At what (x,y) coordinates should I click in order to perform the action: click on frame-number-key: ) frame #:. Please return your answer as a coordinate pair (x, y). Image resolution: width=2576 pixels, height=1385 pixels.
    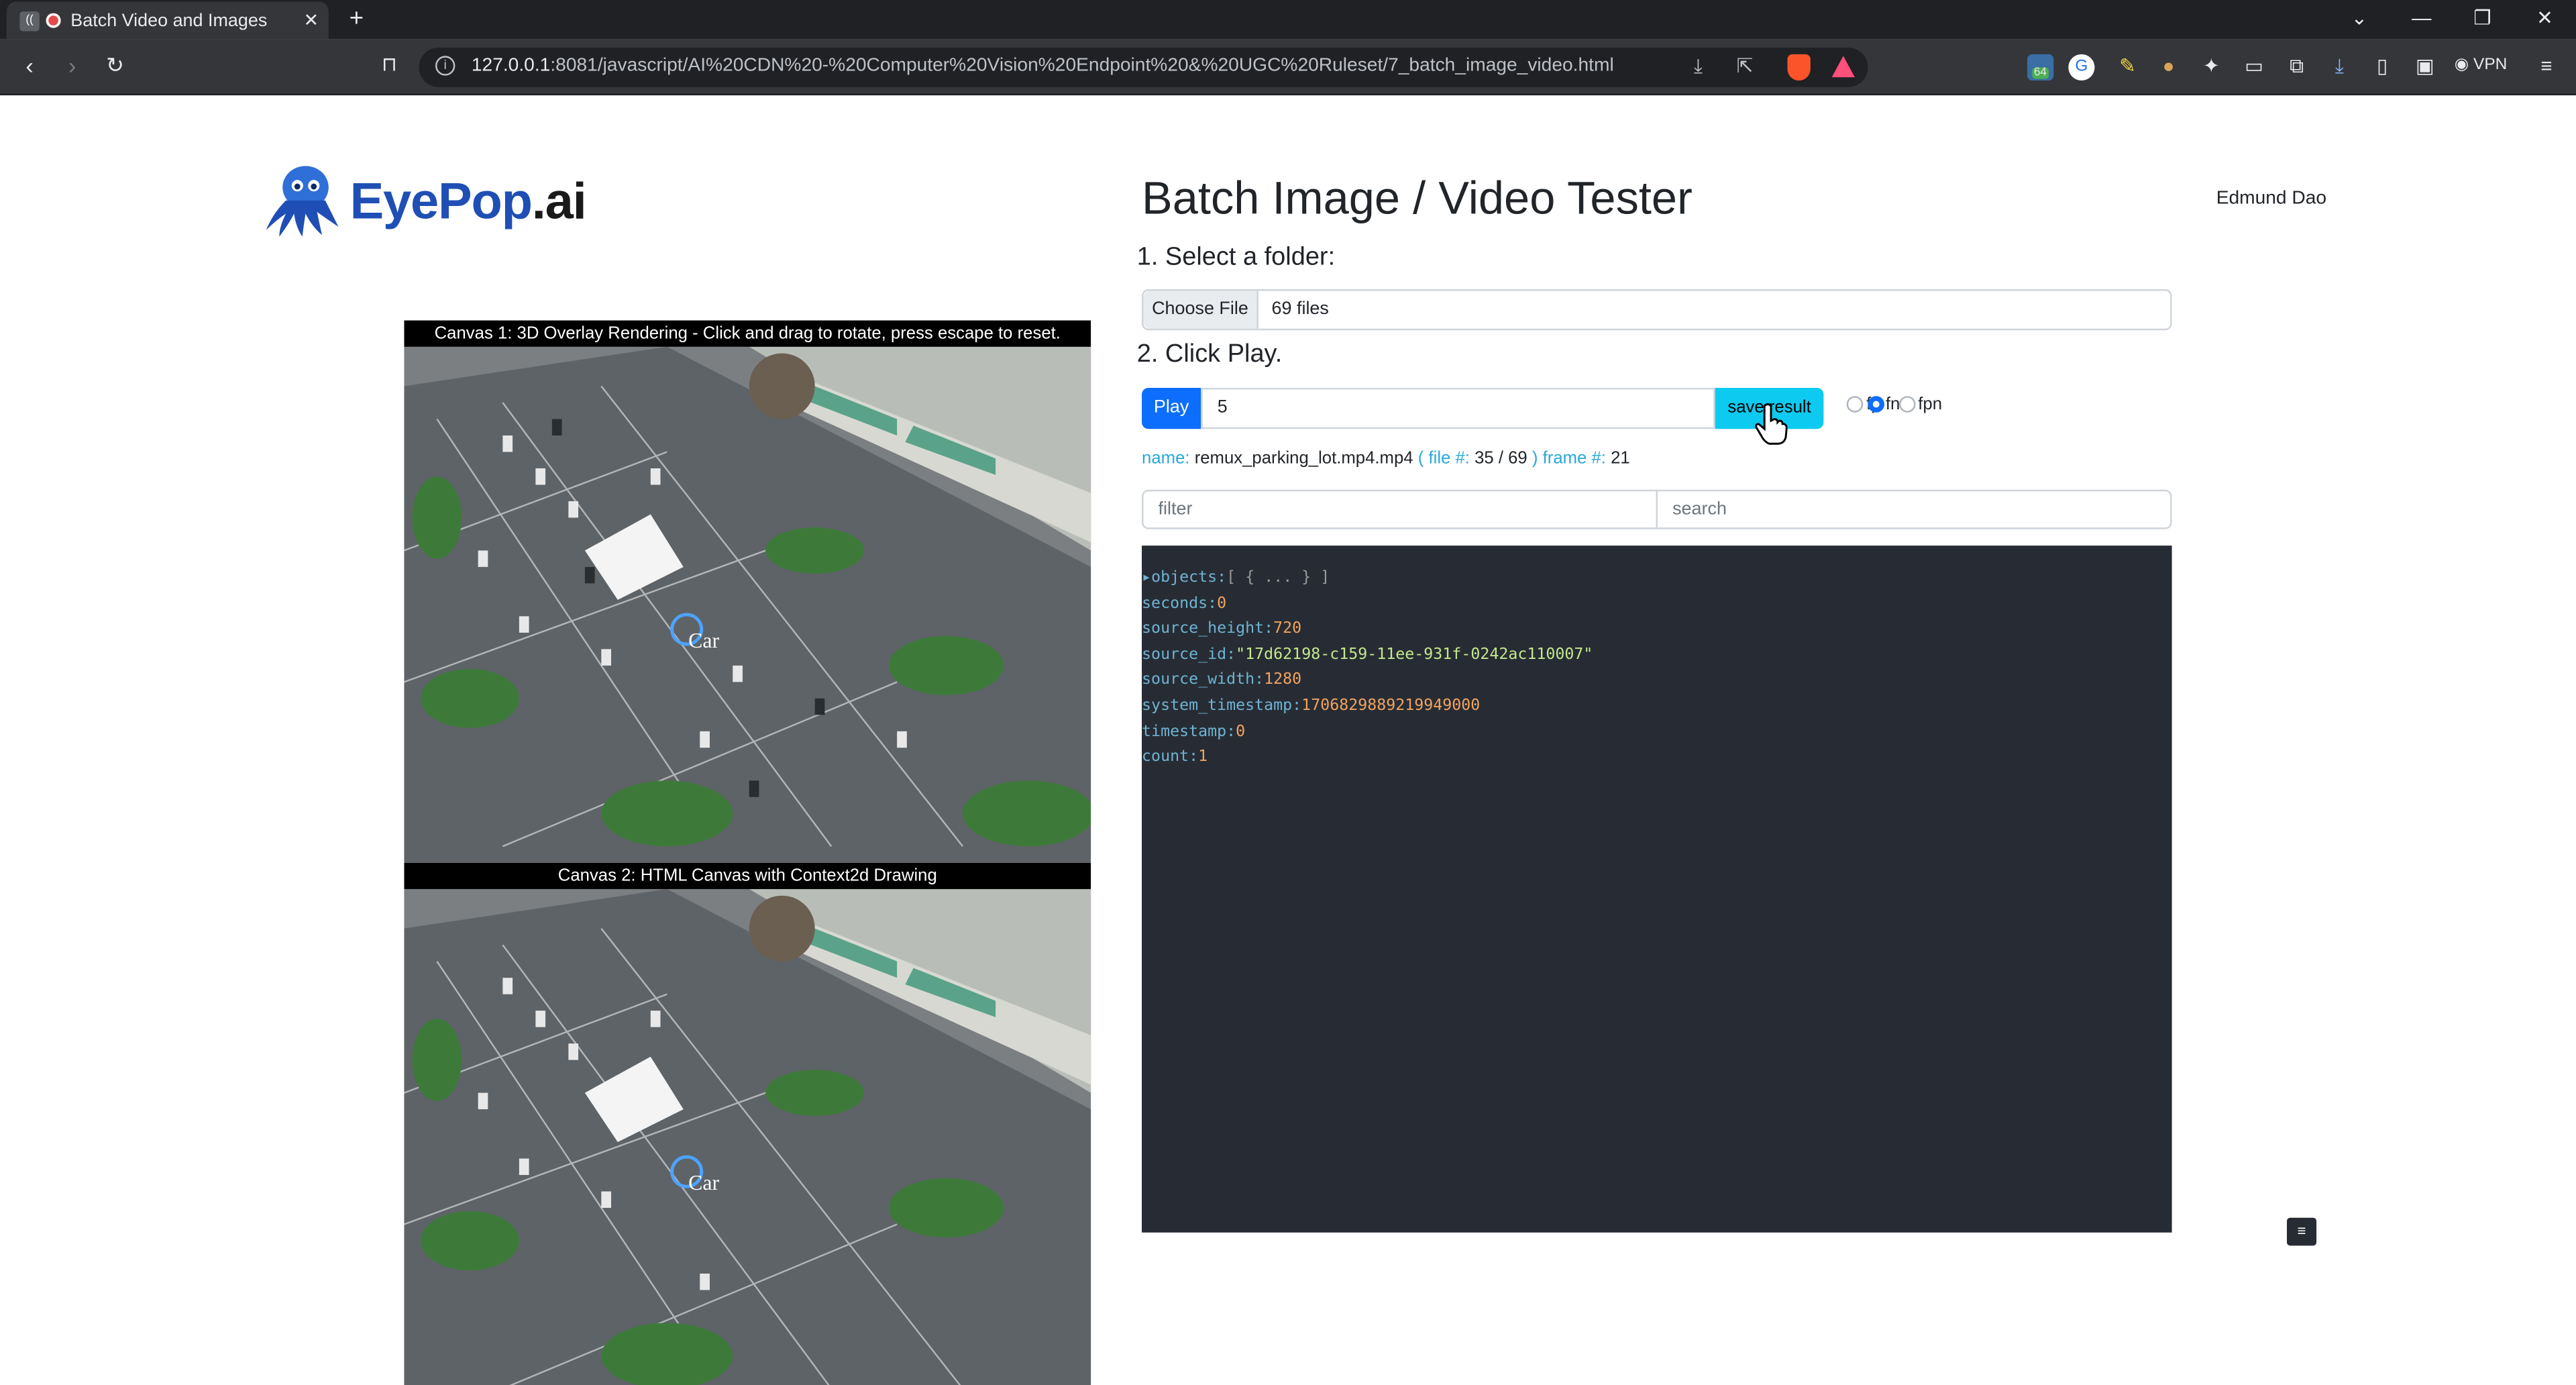
    Looking at the image, I should click on (1569, 458).